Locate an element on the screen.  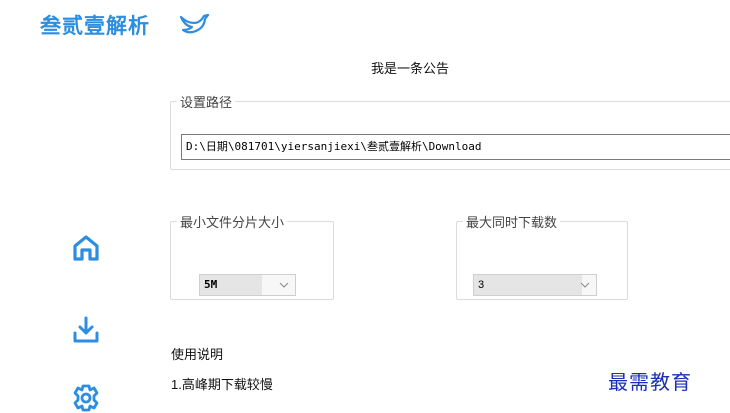
max-downloads-value: 3 is located at coordinates (528, 285).